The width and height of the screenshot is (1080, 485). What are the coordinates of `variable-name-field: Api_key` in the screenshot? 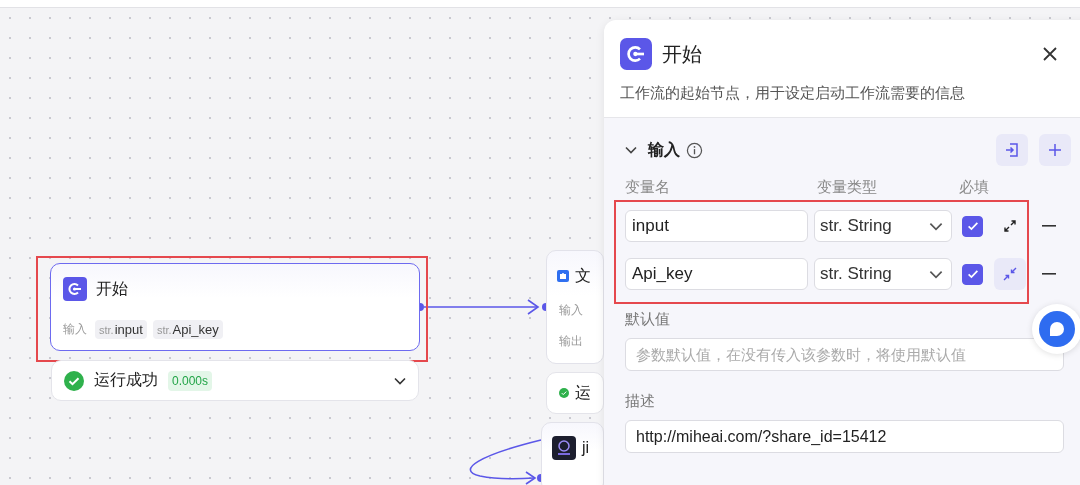 It's located at (716, 274).